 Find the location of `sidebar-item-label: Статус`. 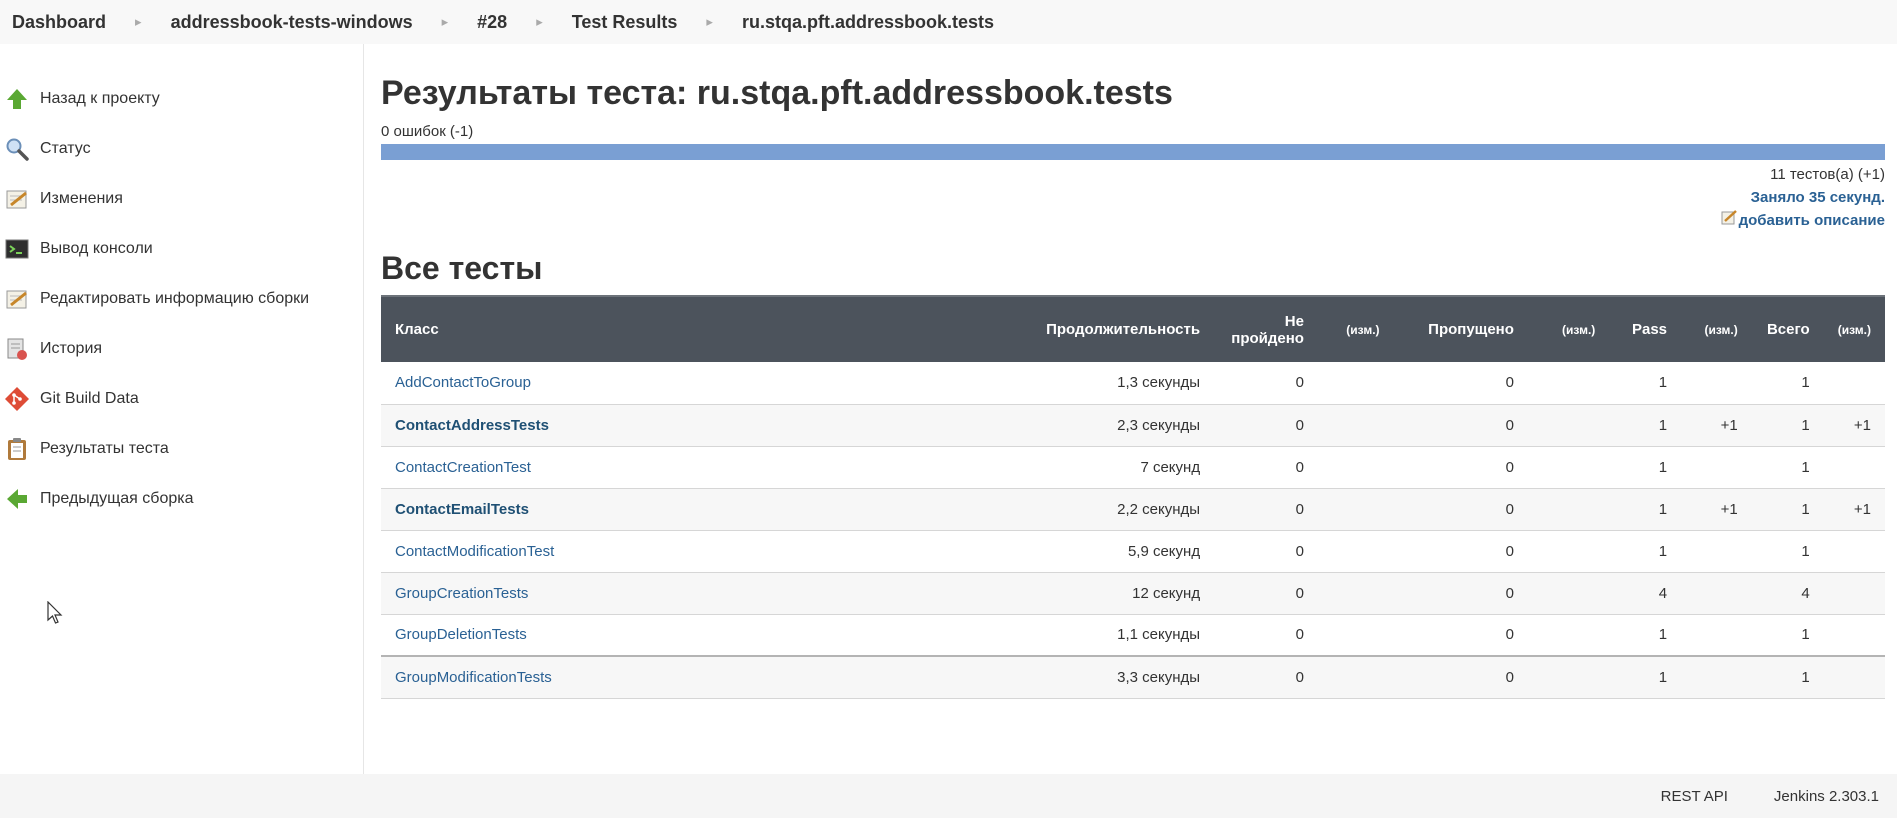

sidebar-item-label: Статус is located at coordinates (65, 148).